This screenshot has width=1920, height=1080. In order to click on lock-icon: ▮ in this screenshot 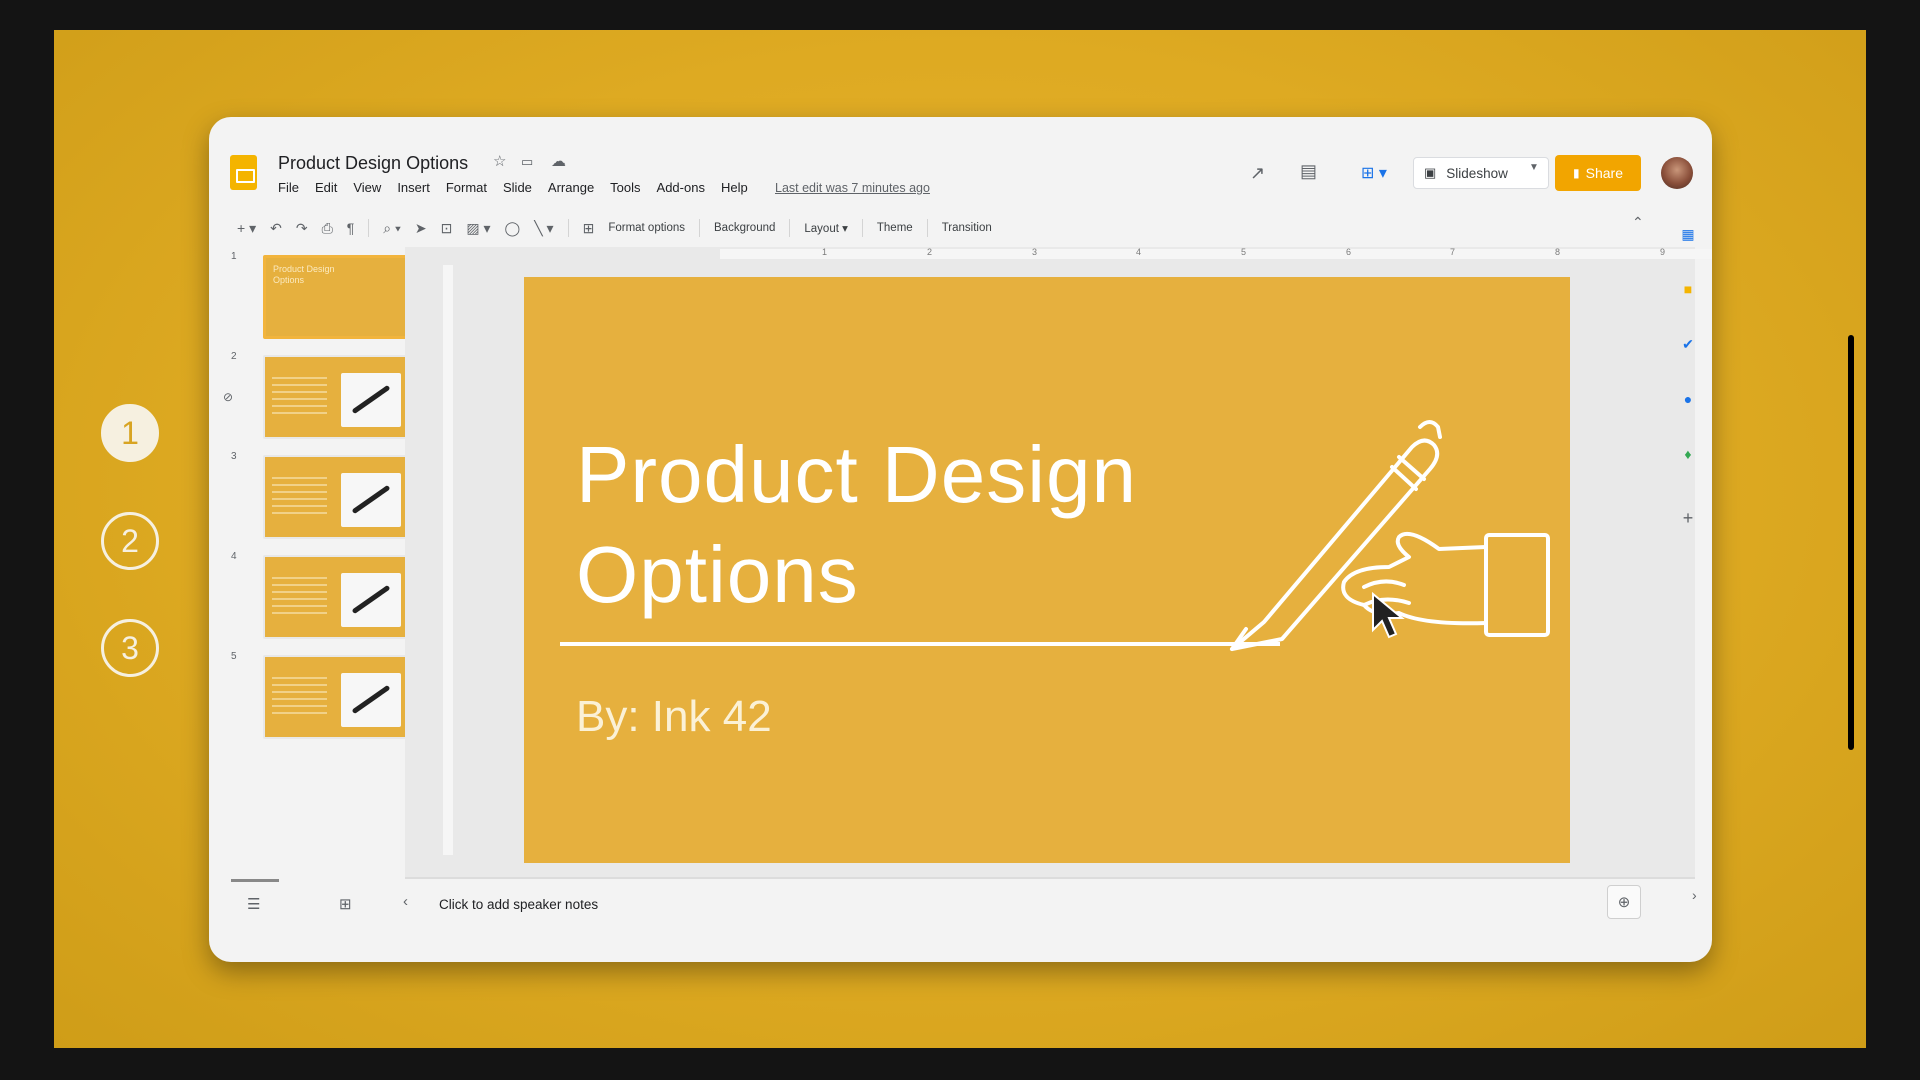, I will do `click(1576, 173)`.